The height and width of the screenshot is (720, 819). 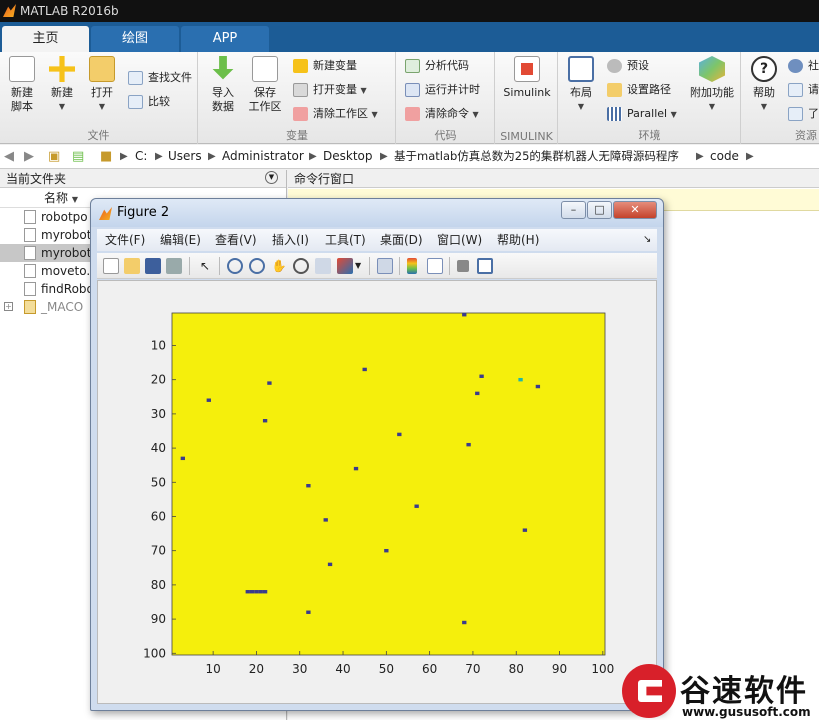 What do you see at coordinates (803, 114) in the screenshot?
I see `learn-matlab-button: 了` at bounding box center [803, 114].